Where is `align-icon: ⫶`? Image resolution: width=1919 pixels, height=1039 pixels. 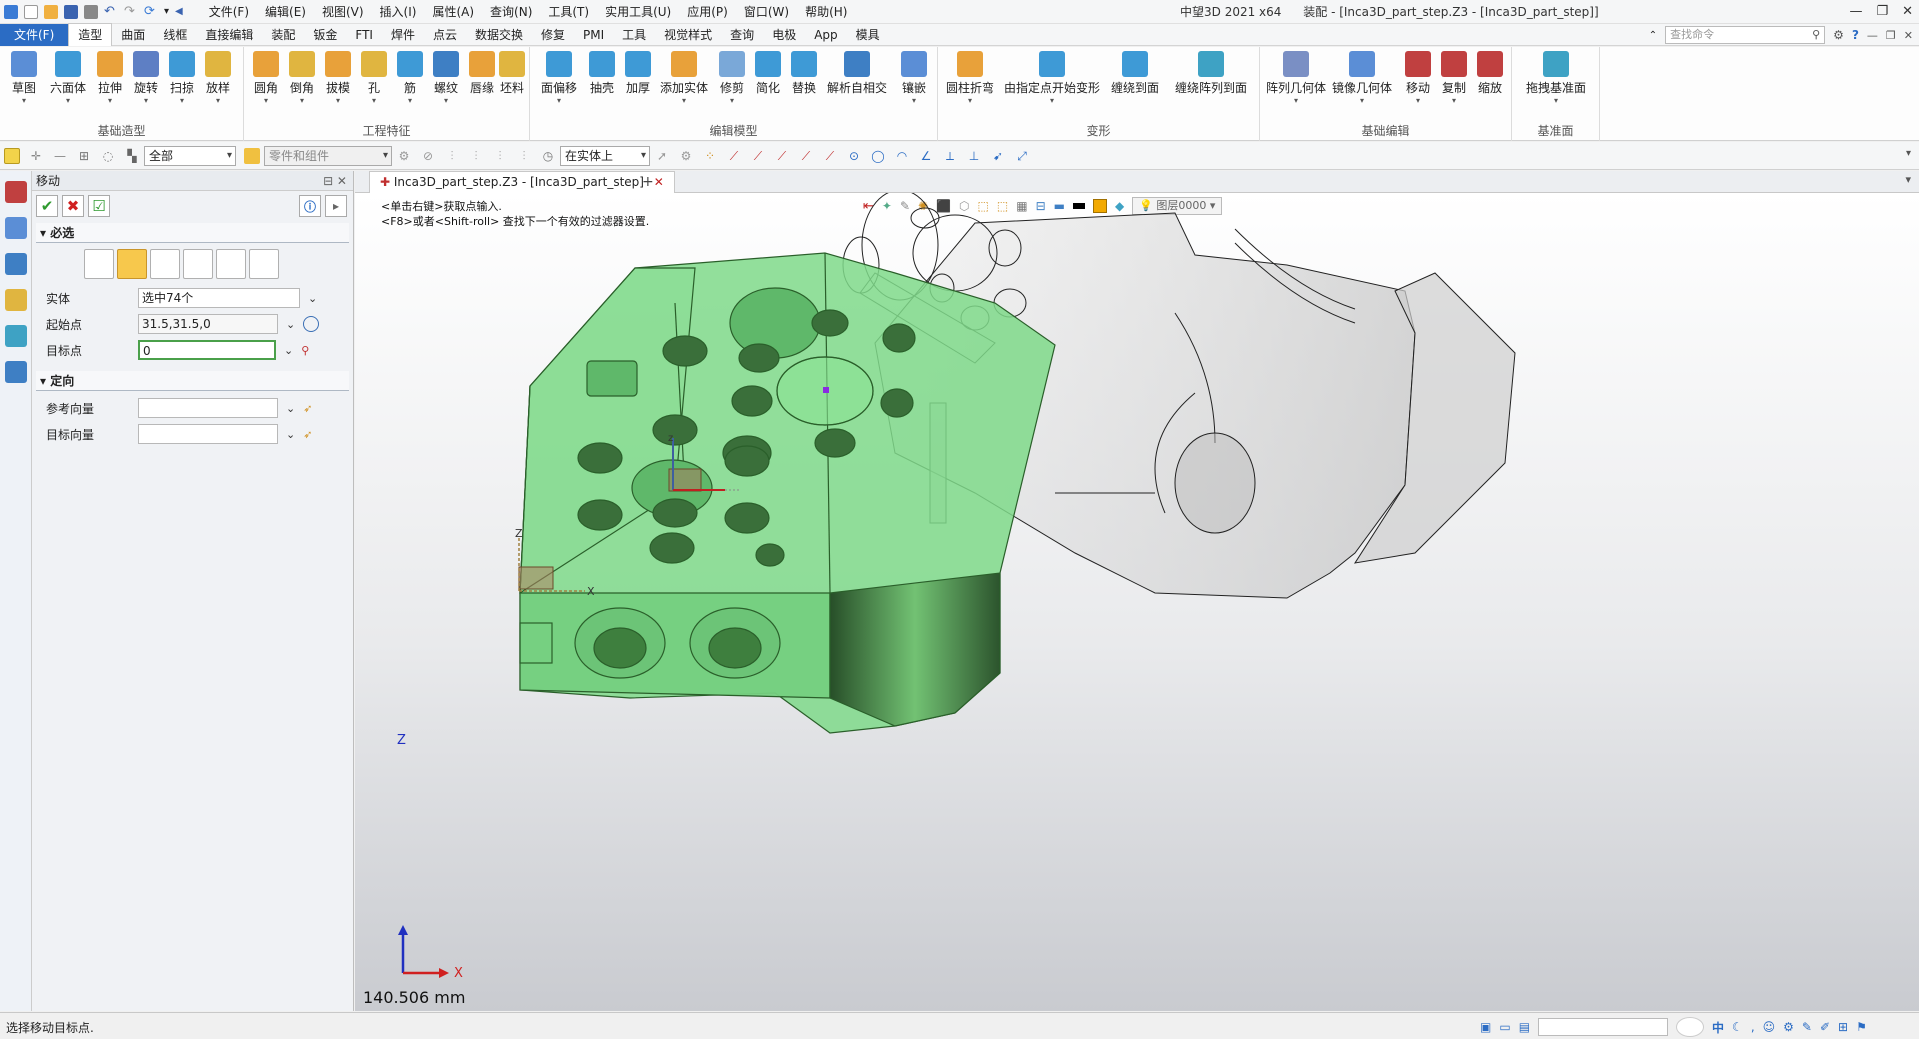 align-icon: ⫶ is located at coordinates (452, 156).